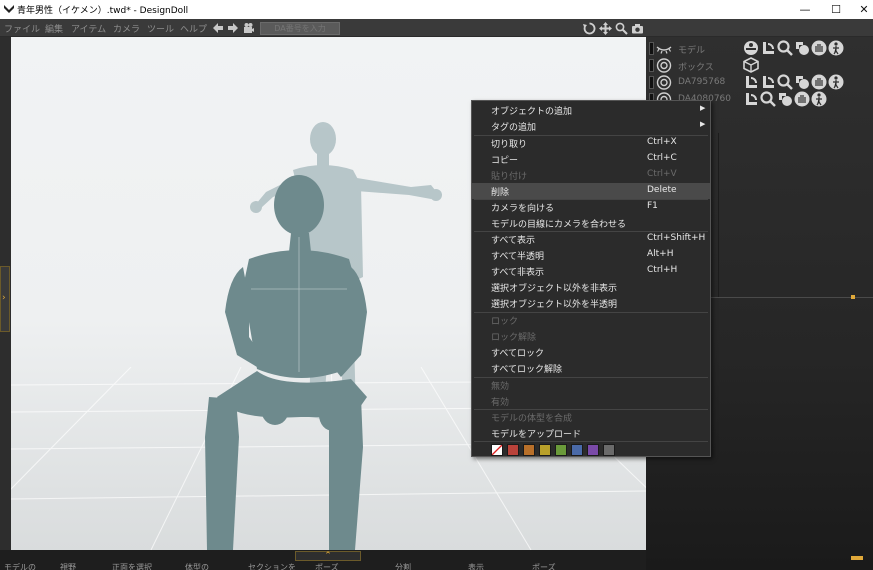 The image size is (873, 570). I want to click on menu-help: ヘルプ, so click(193, 28).